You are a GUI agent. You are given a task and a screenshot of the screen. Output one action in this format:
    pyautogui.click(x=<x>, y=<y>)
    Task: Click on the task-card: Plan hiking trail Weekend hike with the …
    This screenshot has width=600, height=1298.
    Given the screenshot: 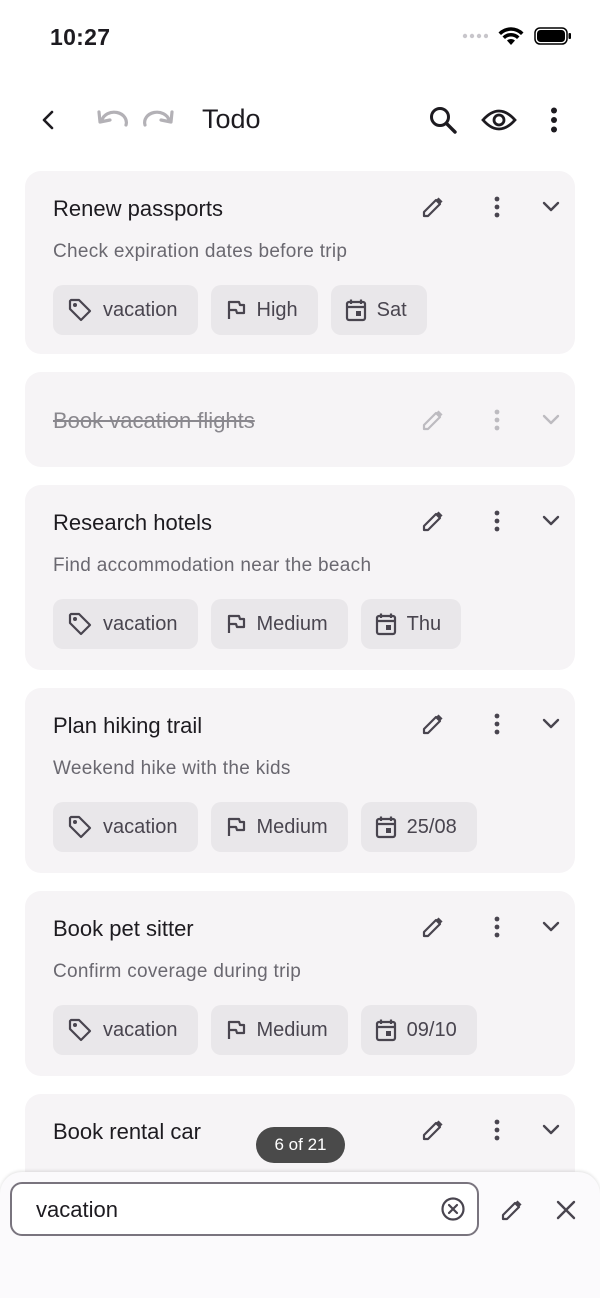 What is the action you would take?
    pyautogui.click(x=300, y=780)
    